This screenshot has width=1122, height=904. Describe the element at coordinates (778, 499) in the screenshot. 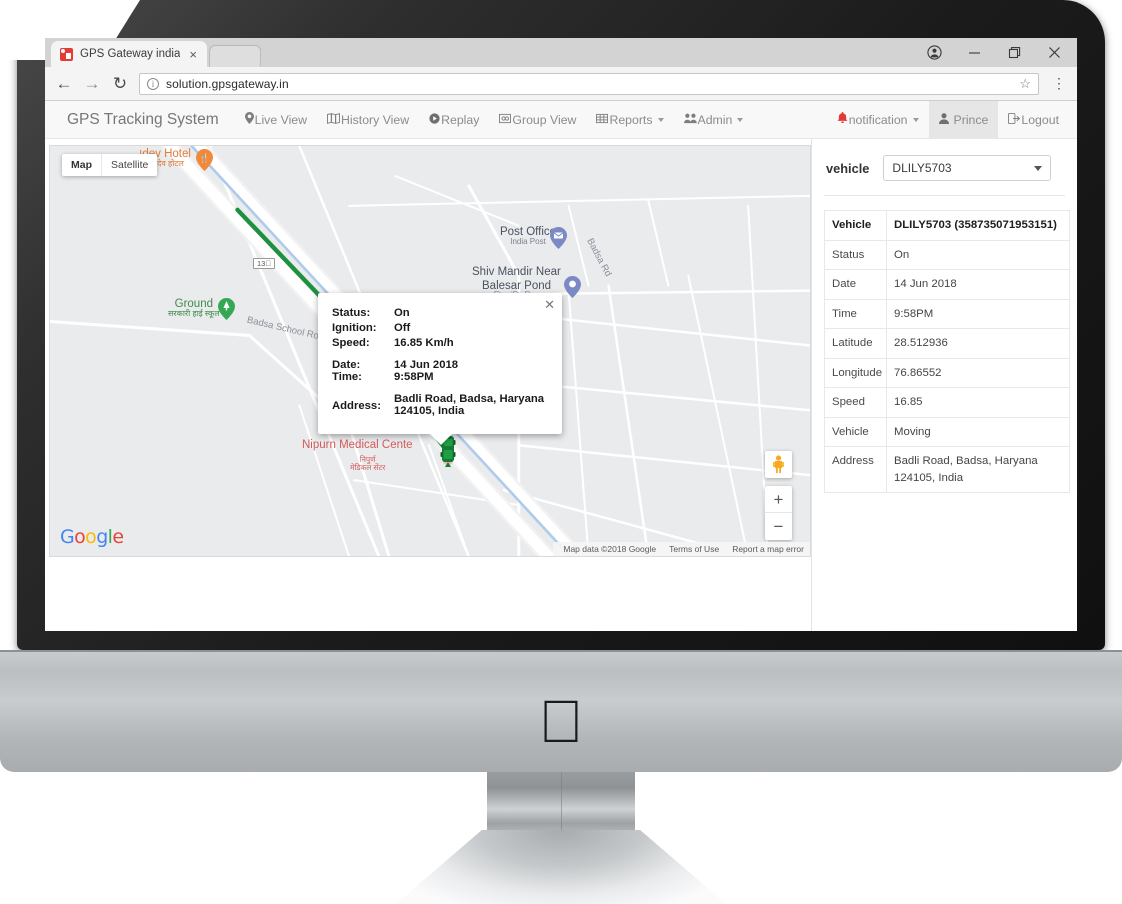

I see `zoom-in-button: +` at that location.